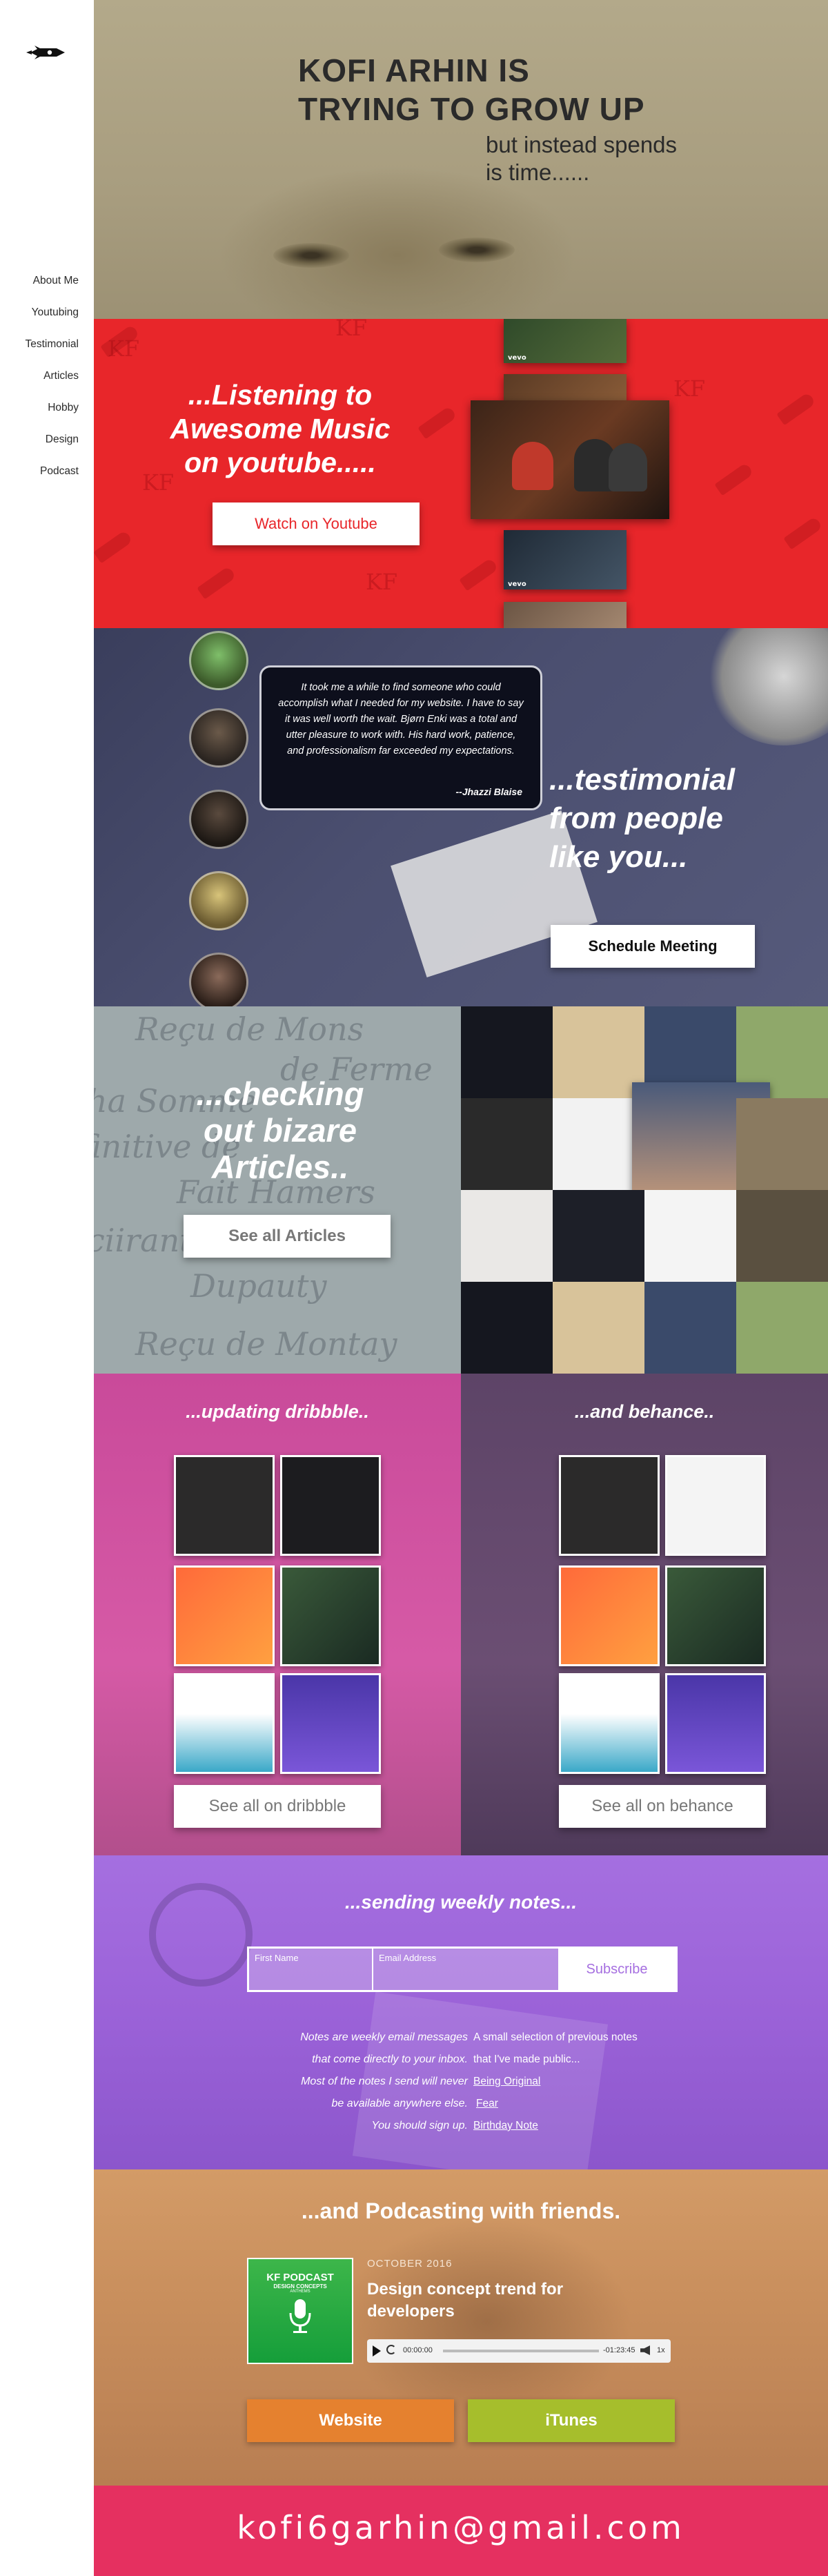 Image resolution: width=828 pixels, height=2576 pixels. I want to click on nav-podcast: Podcast, so click(52, 477).